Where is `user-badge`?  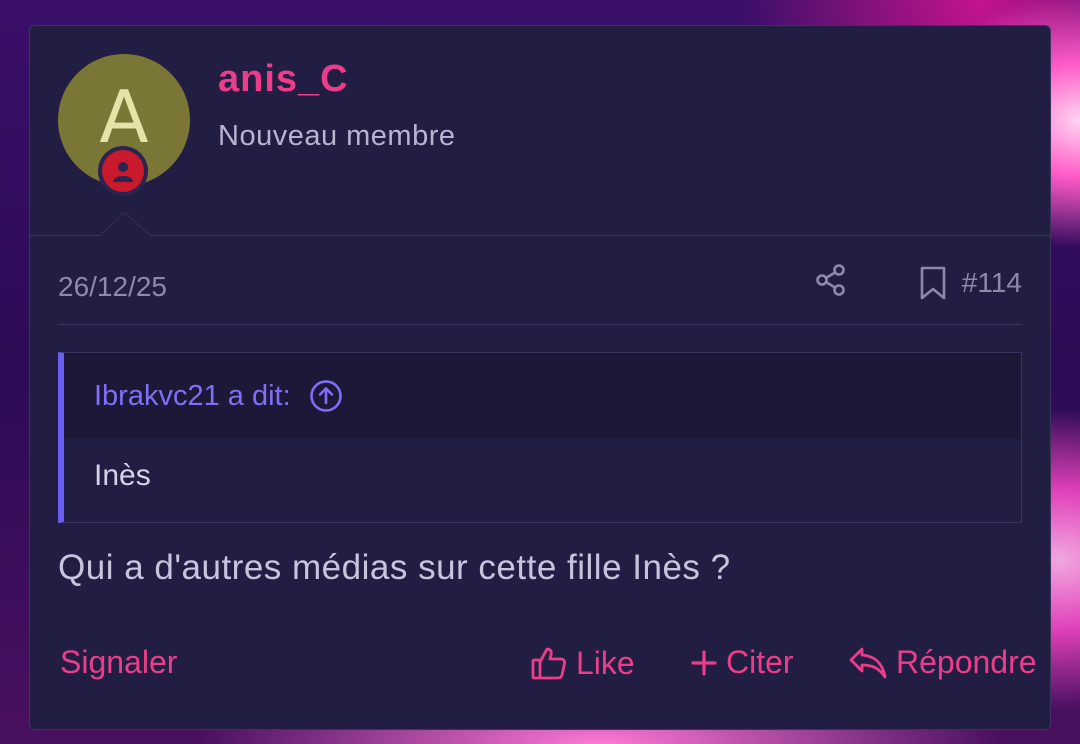
user-badge is located at coordinates (123, 171).